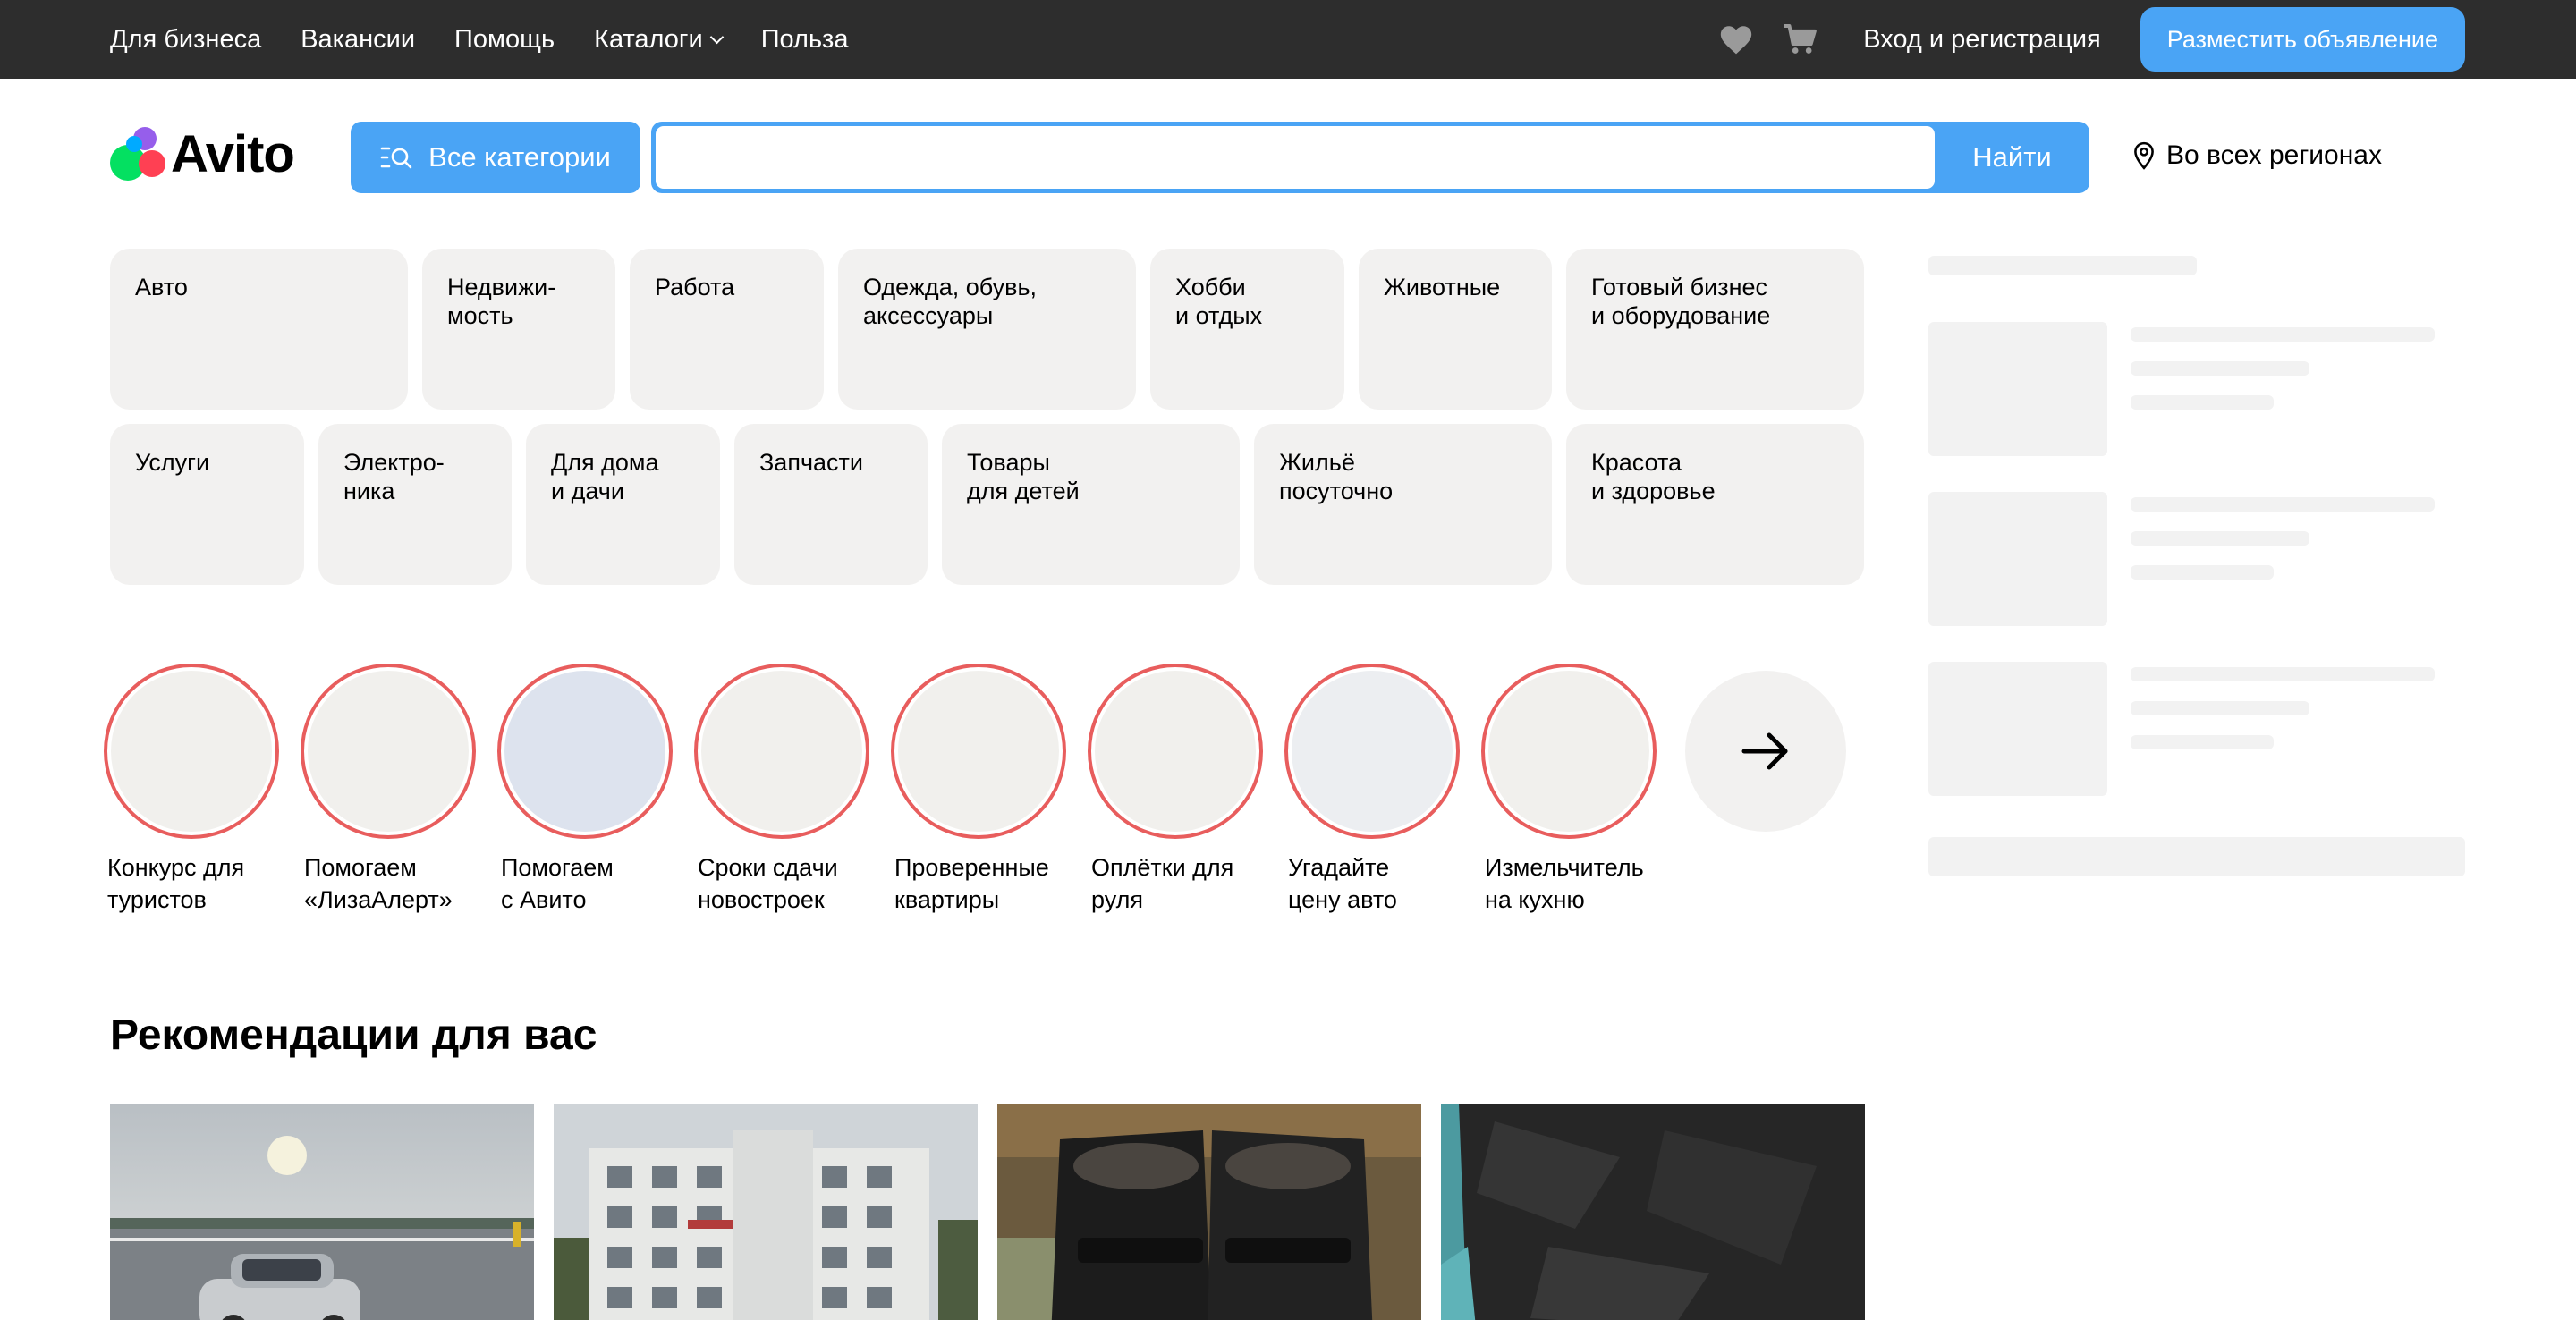 Image resolution: width=2576 pixels, height=1320 pixels. What do you see at coordinates (396, 158) in the screenshot?
I see `categories-search-icon` at bounding box center [396, 158].